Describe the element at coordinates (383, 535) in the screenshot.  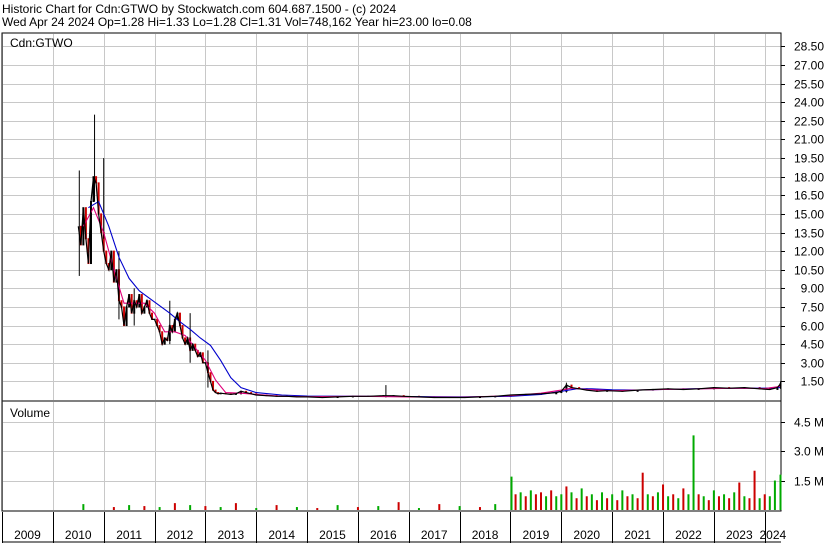
I see `year-tick-label: 2016` at that location.